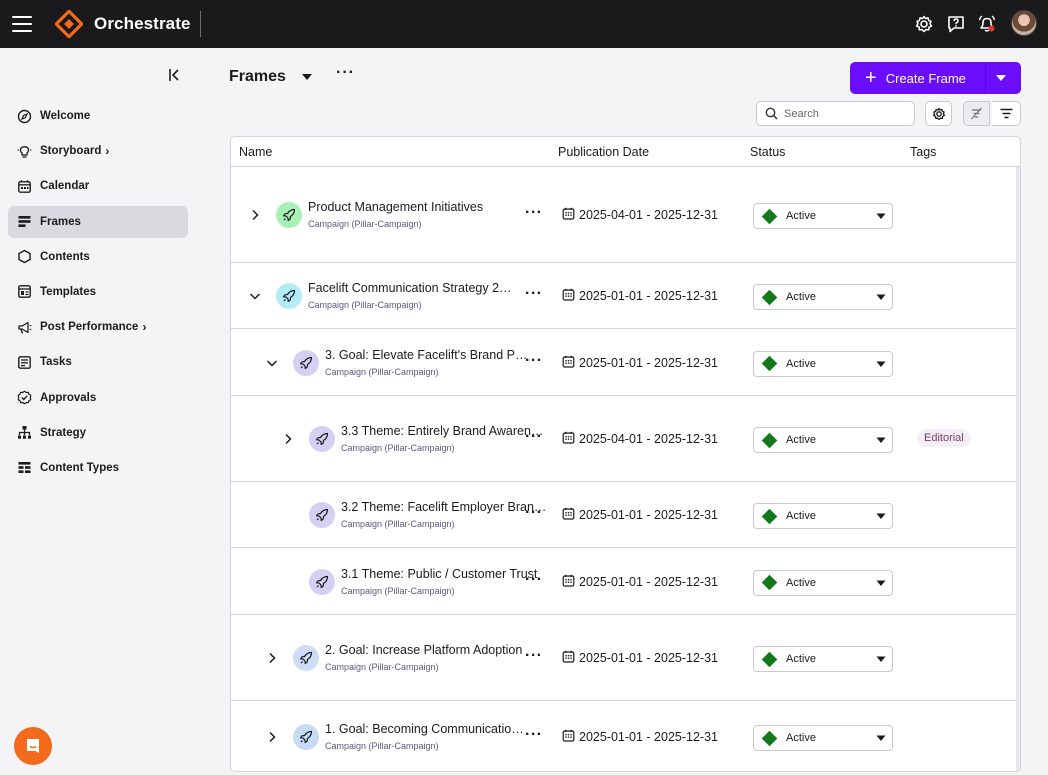  Describe the element at coordinates (175, 75) in the screenshot. I see `collapse-sidebar-icon` at that location.